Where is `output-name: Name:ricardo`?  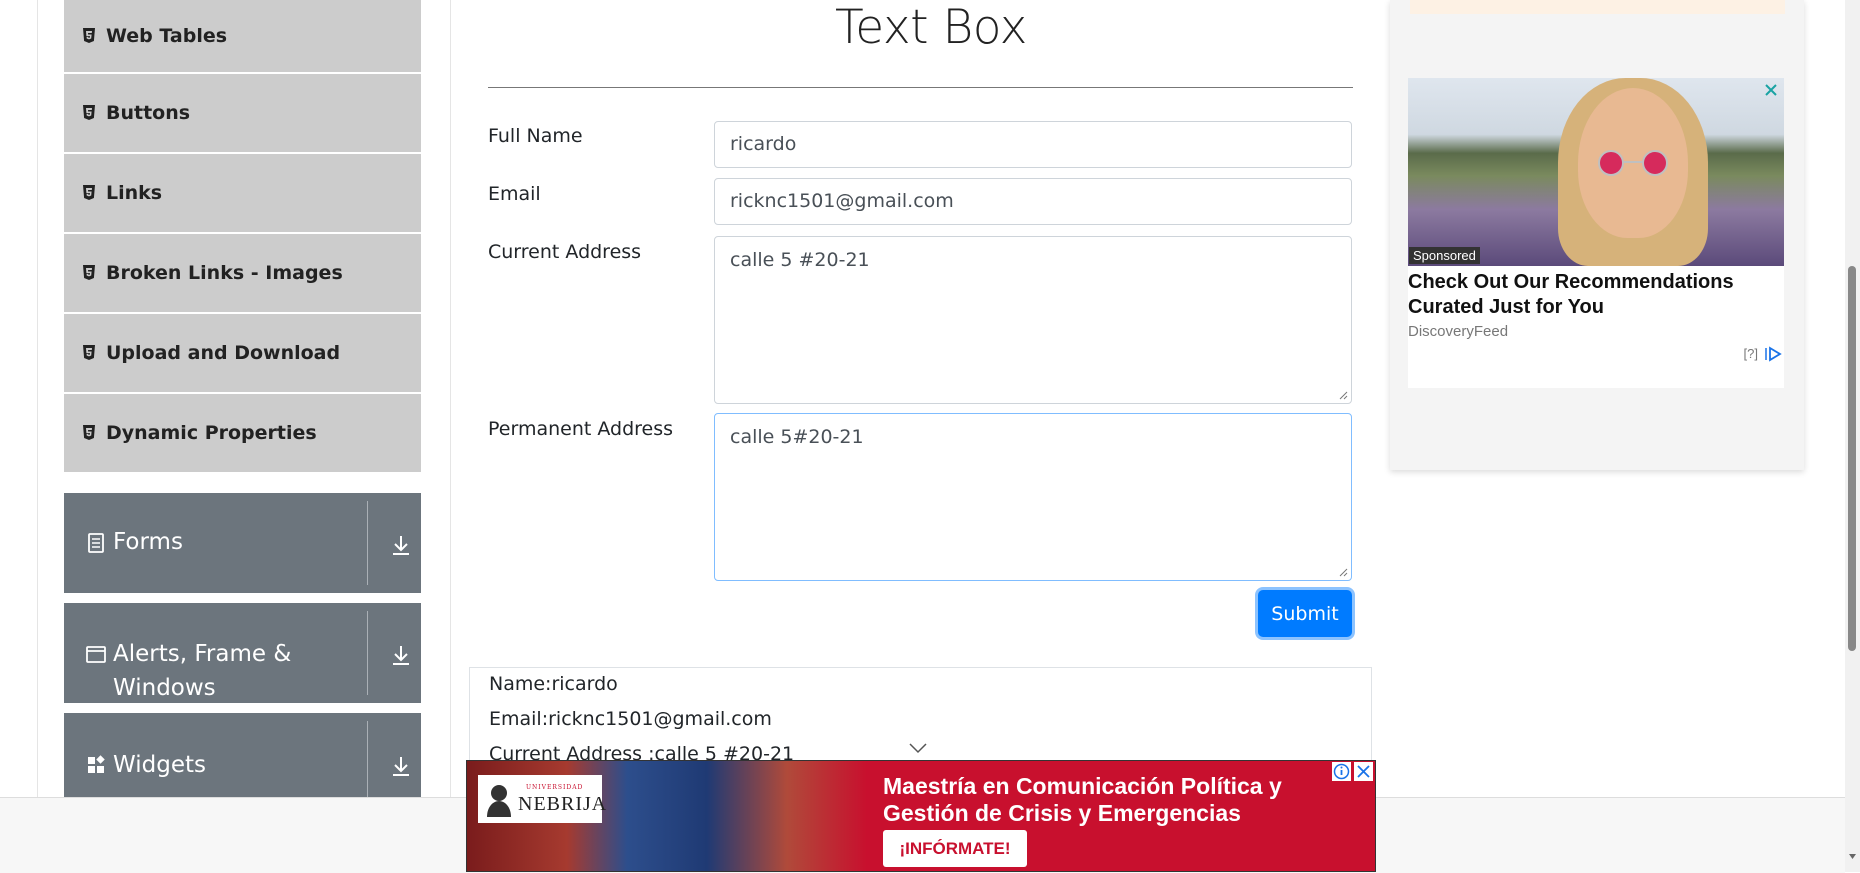 output-name: Name:ricardo is located at coordinates (553, 684).